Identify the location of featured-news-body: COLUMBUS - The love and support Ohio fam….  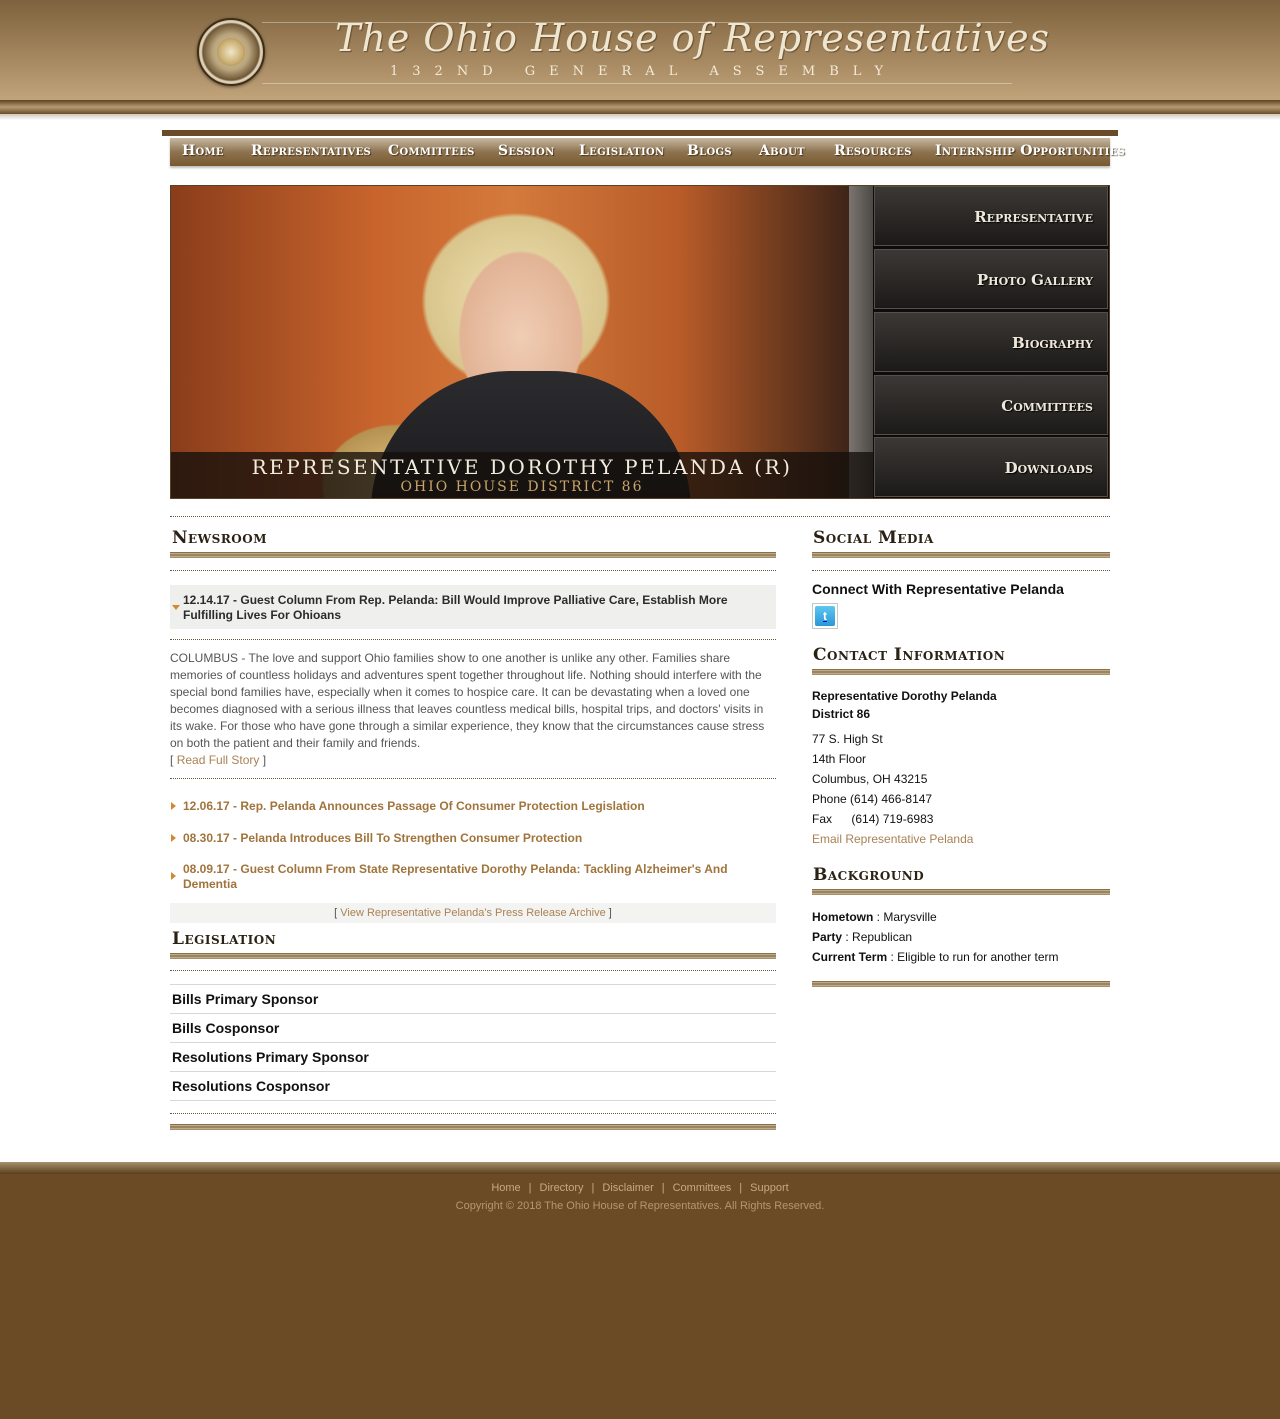
(467, 700).